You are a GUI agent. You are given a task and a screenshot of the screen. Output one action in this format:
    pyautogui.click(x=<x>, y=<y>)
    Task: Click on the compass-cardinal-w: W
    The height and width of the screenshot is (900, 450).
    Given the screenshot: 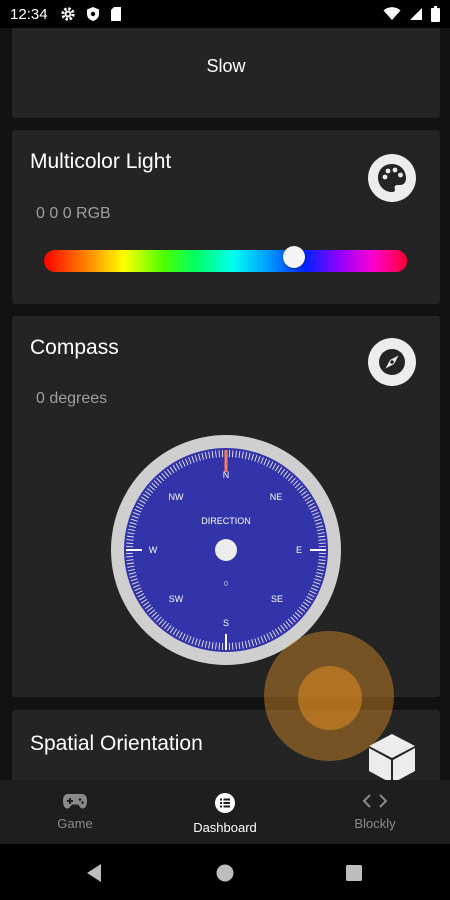 What is the action you would take?
    pyautogui.click(x=153, y=550)
    